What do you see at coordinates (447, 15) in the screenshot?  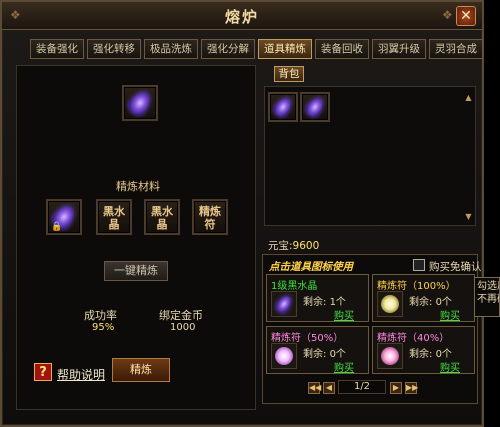 I see `title-ornament-right-icon: ❖` at bounding box center [447, 15].